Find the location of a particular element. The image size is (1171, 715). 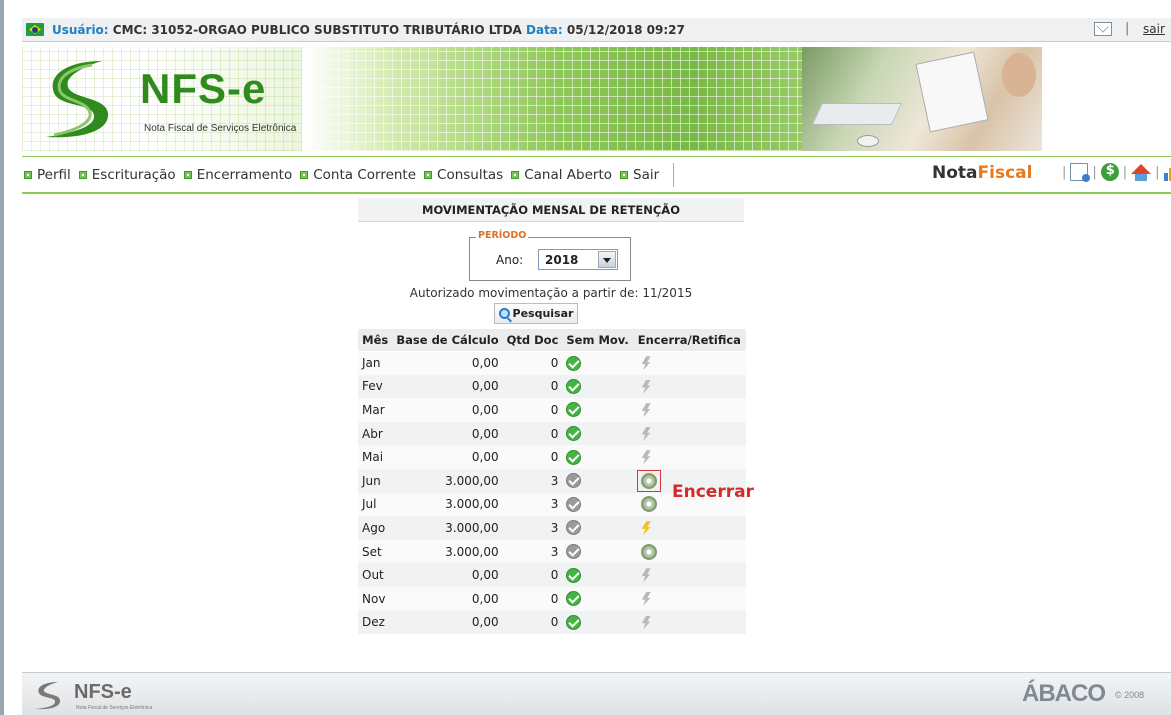

nav-item-label: Sair is located at coordinates (646, 175).